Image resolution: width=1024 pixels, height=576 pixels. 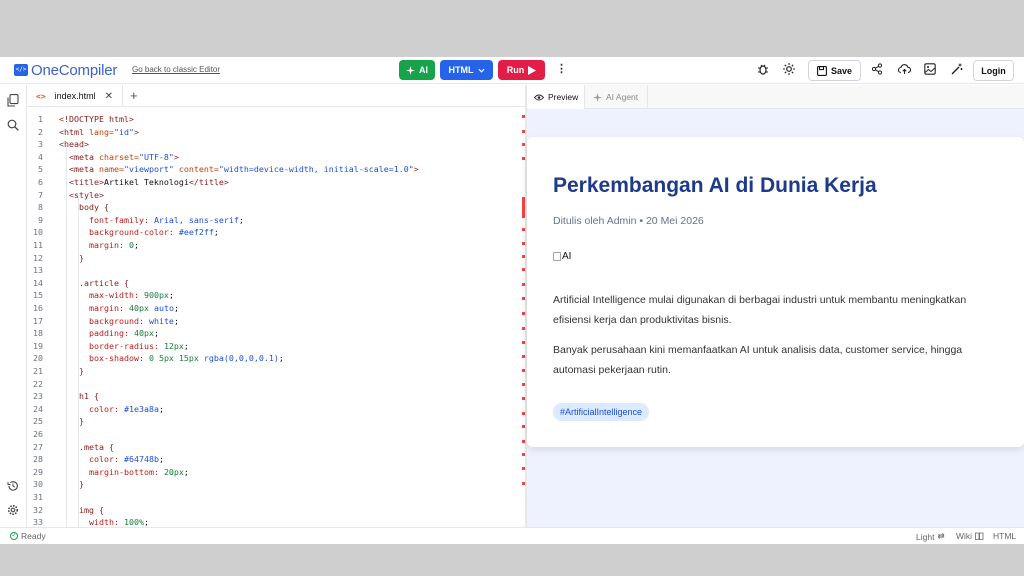 What do you see at coordinates (208, 182) in the screenshot?
I see `code-token: </title>` at bounding box center [208, 182].